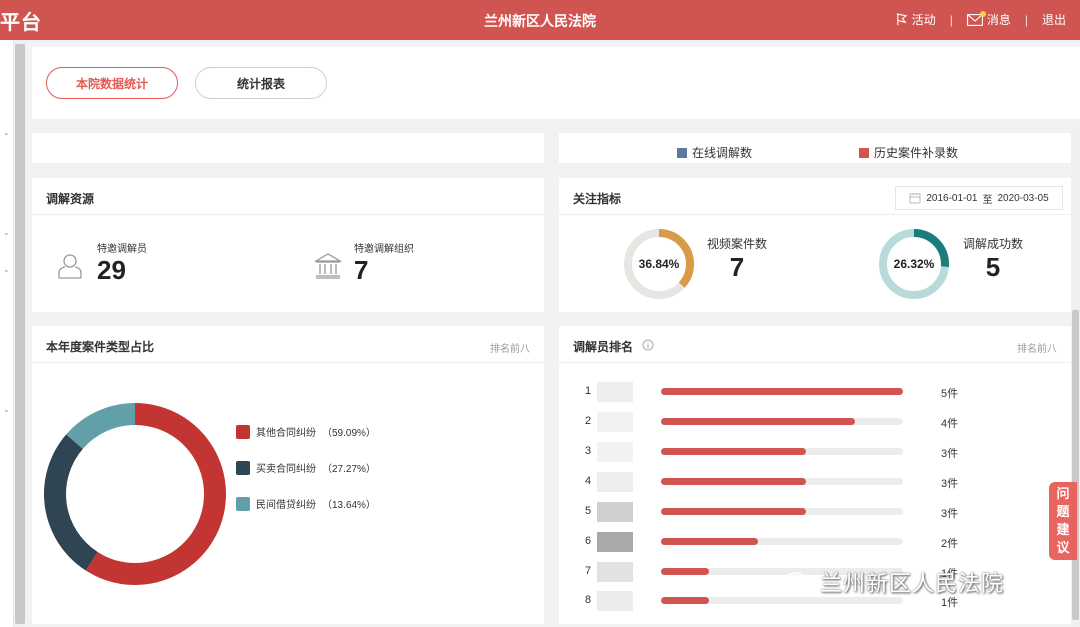 The image size is (1080, 627). I want to click on video-case-percent: 36.84%, so click(659, 264).